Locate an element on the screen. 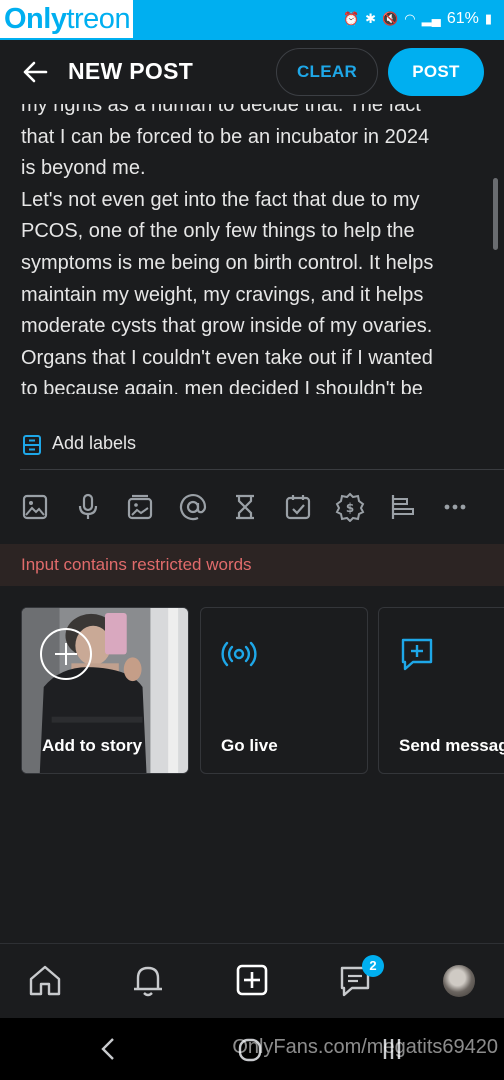 The width and height of the screenshot is (504, 1080). post-toolbar: $ is located at coordinates (252, 508).